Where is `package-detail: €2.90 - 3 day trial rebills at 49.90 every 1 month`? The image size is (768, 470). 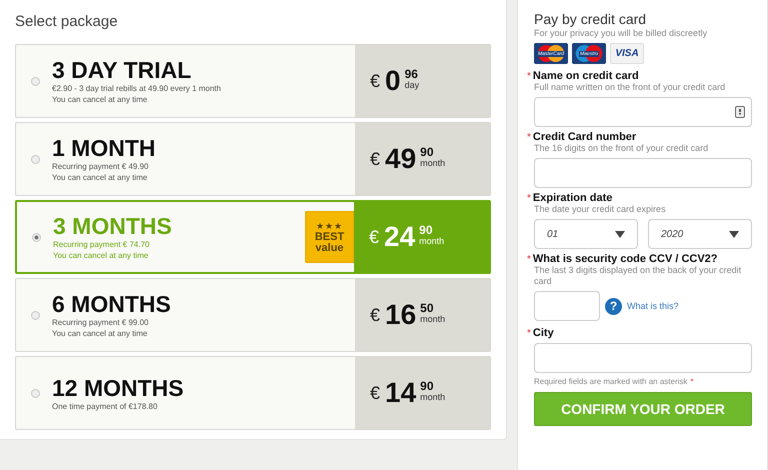 package-detail: €2.90 - 3 day trial rebills at 49.90 every 1 month is located at coordinates (136, 88).